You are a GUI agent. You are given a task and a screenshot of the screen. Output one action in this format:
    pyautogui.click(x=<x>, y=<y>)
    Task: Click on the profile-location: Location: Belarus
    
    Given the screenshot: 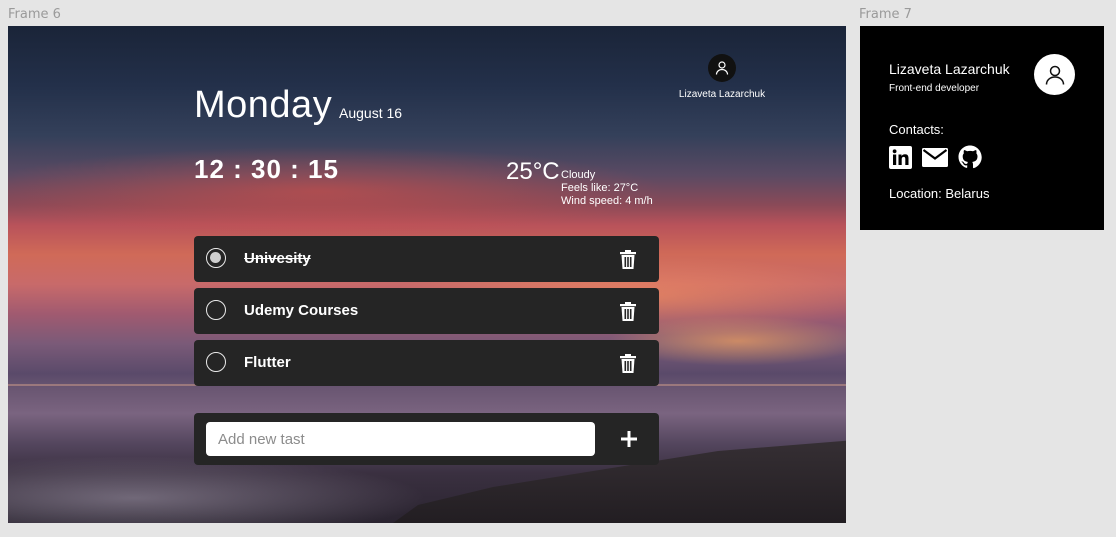 What is the action you would take?
    pyautogui.click(x=939, y=193)
    